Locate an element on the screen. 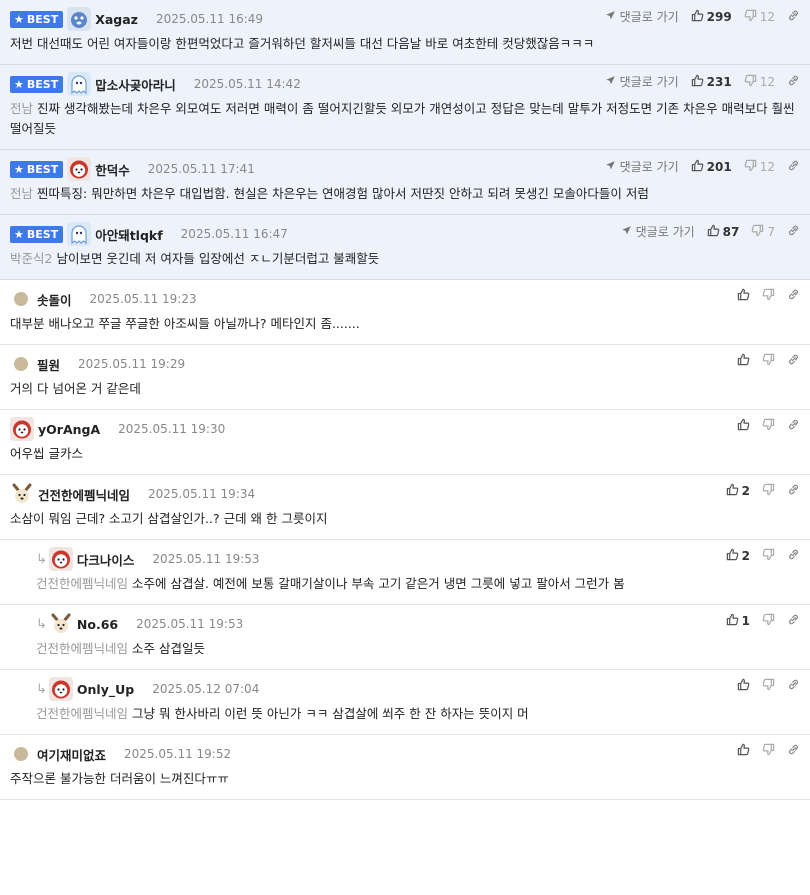  nickname: Only_Up is located at coordinates (105, 689).